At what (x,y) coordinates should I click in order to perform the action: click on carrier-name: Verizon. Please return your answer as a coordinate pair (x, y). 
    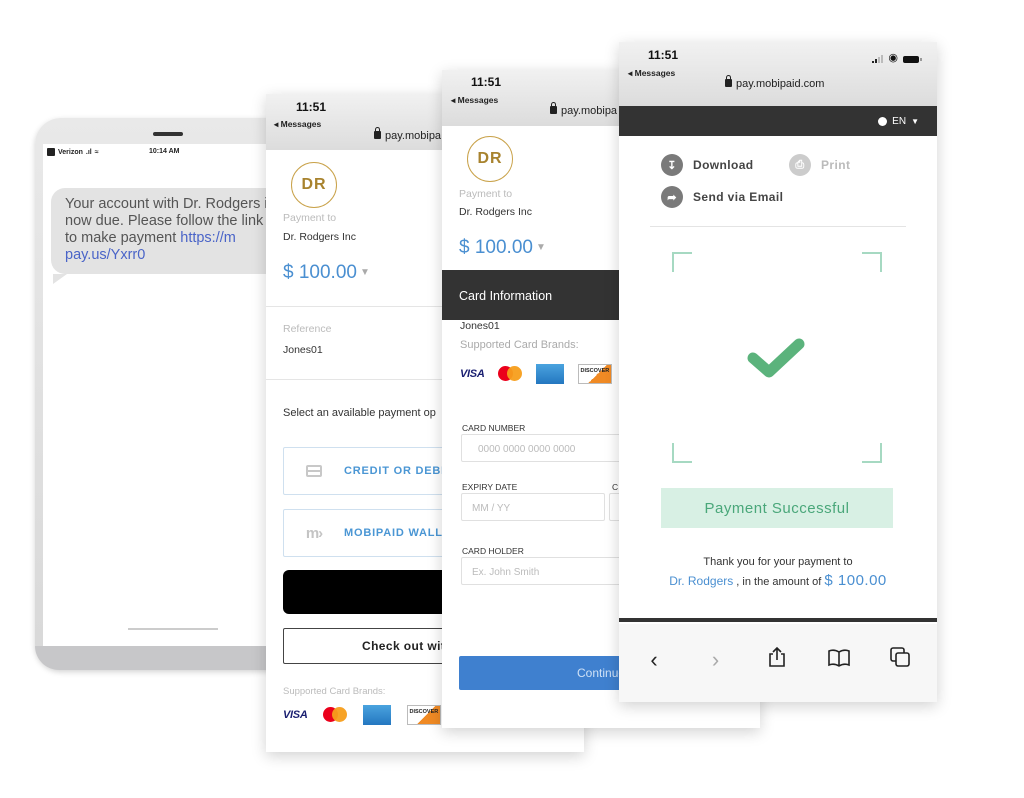
    Looking at the image, I should click on (70, 152).